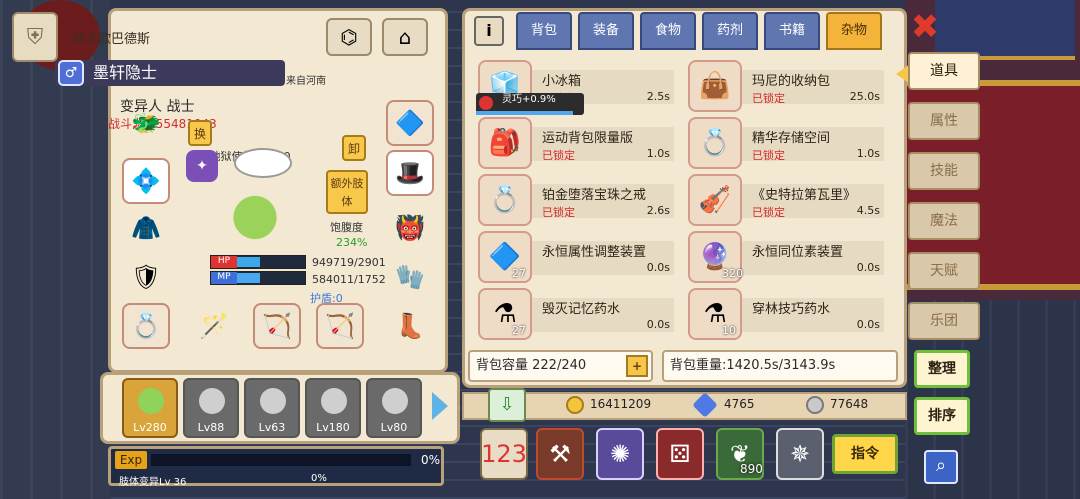 Image resolution: width=1080 pixels, height=499 pixels. I want to click on tattoo-icon: ✦, so click(202, 166).